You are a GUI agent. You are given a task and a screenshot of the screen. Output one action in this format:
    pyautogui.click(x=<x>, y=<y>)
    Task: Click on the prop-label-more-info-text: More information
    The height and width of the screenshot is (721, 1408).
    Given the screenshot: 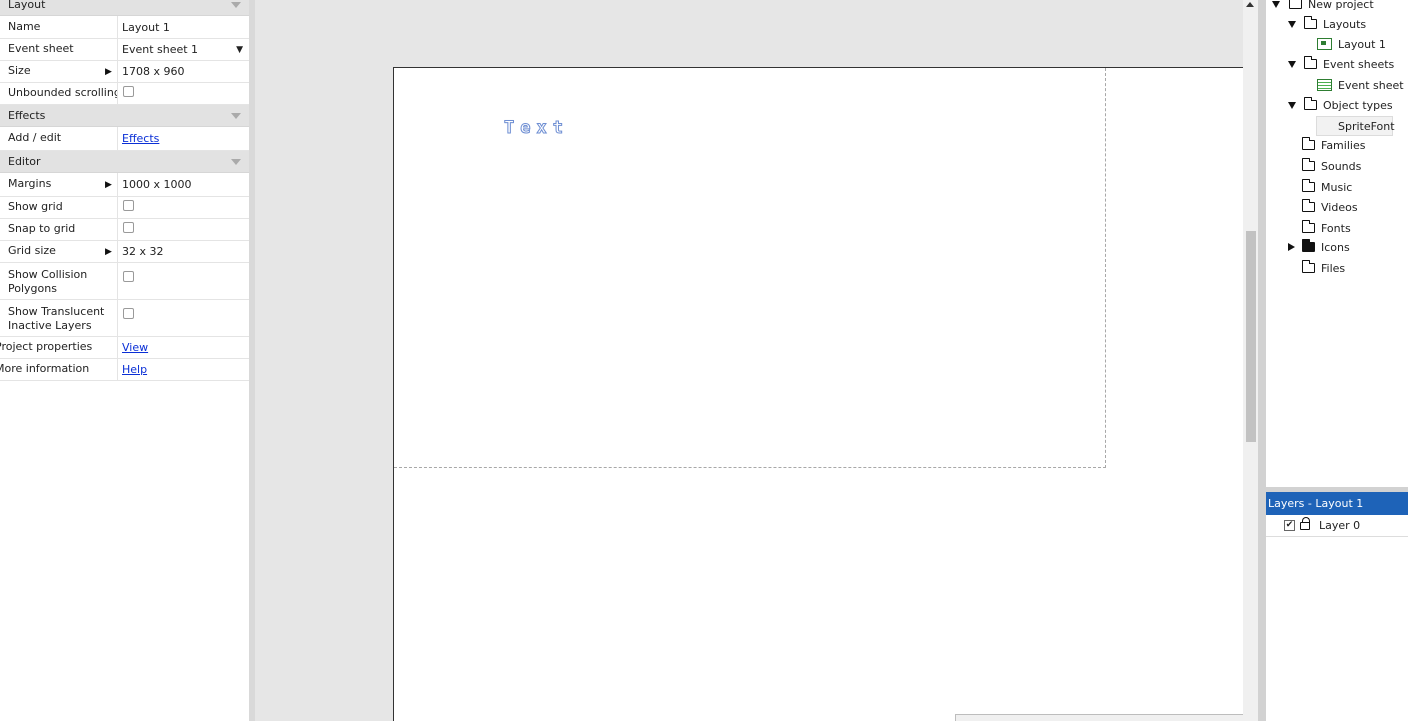 What is the action you would take?
    pyautogui.click(x=45, y=369)
    